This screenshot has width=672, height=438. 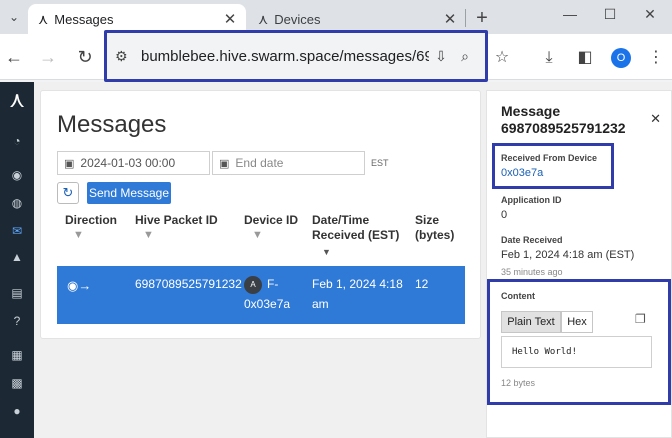 I want to click on date-received-value: Feb 1, 2024 4:18 am (EST), so click(x=568, y=255).